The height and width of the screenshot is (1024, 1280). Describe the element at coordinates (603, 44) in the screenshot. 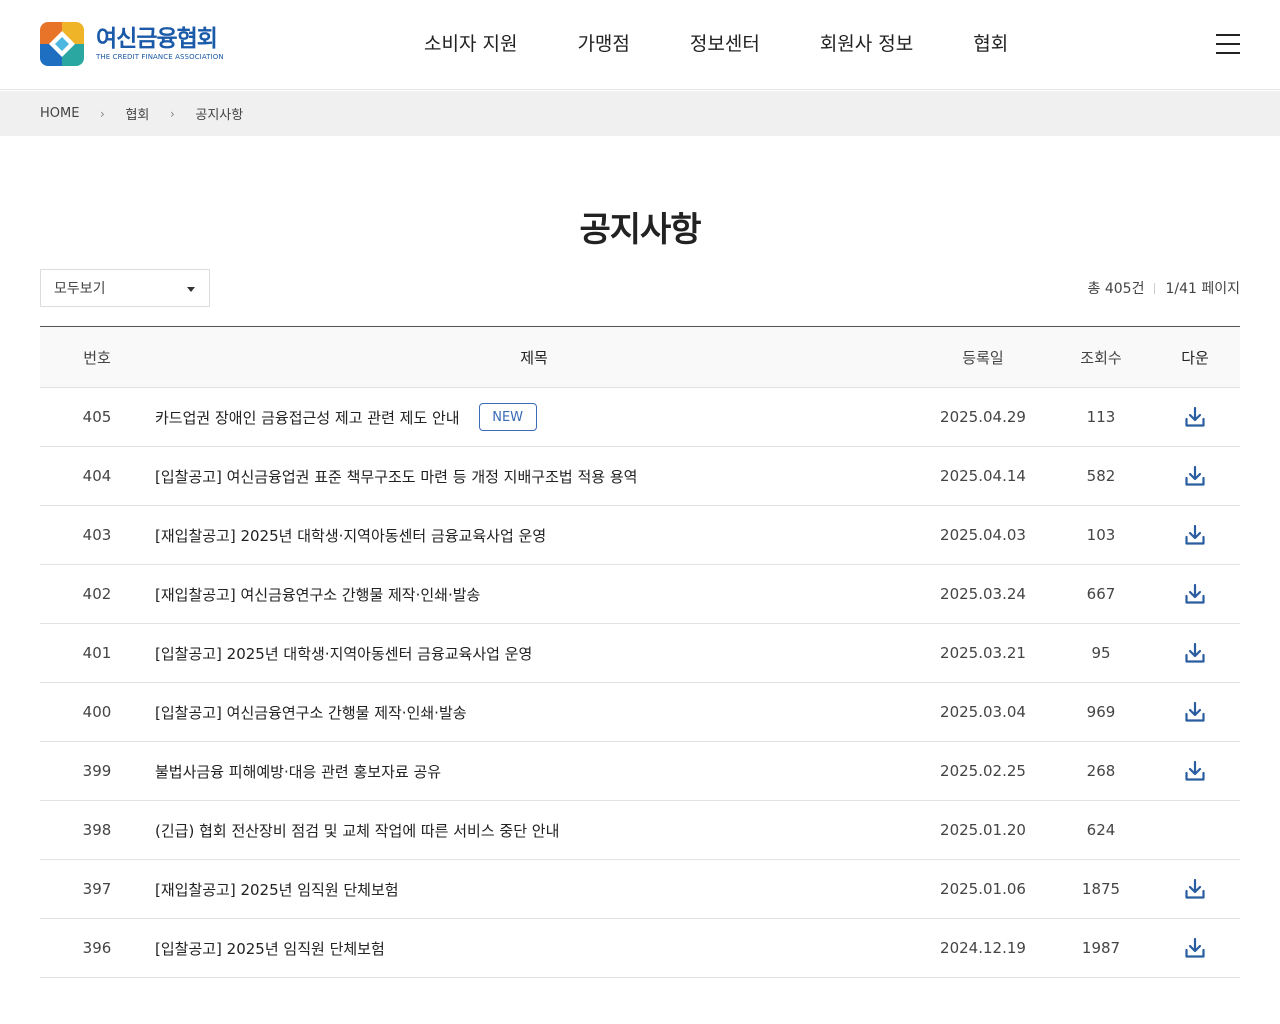

I see `nav-merchant: 가맹점` at that location.